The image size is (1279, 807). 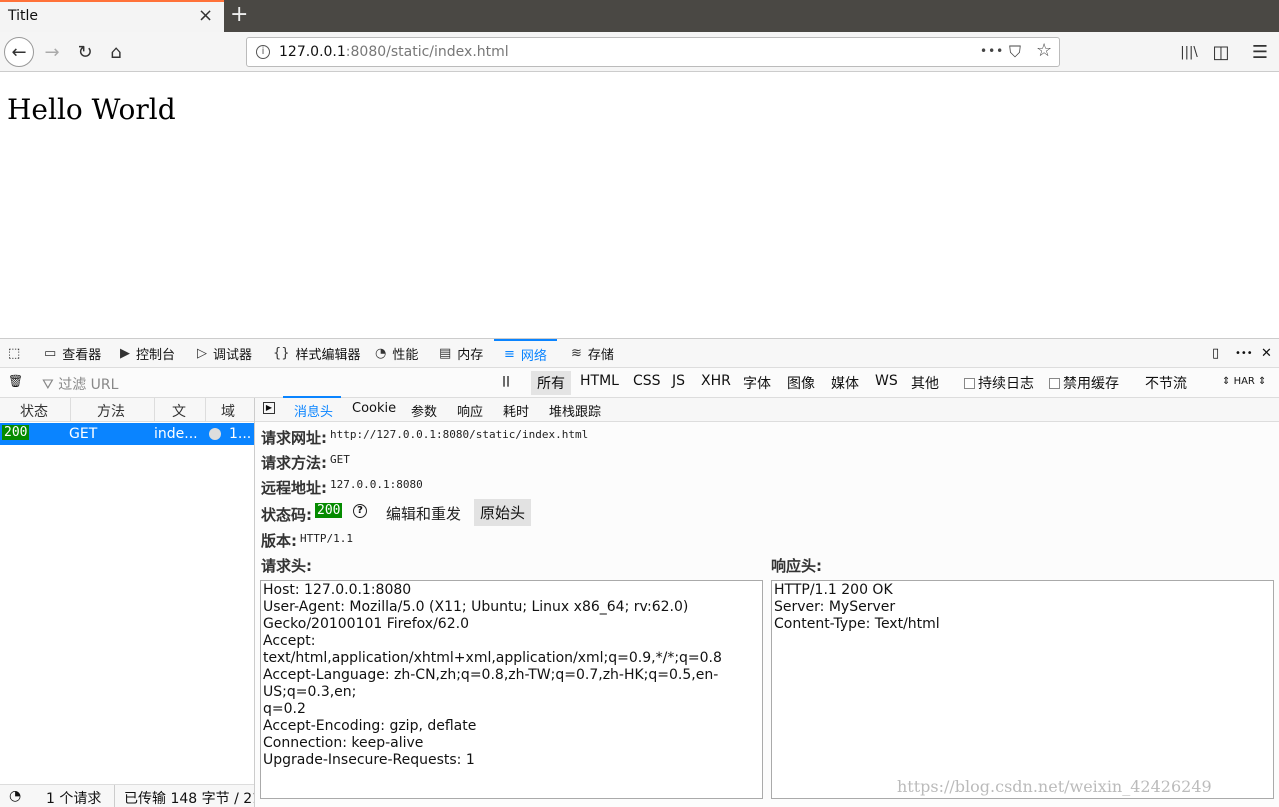 I want to click on request-headers-label: 请求头:, so click(x=286, y=566).